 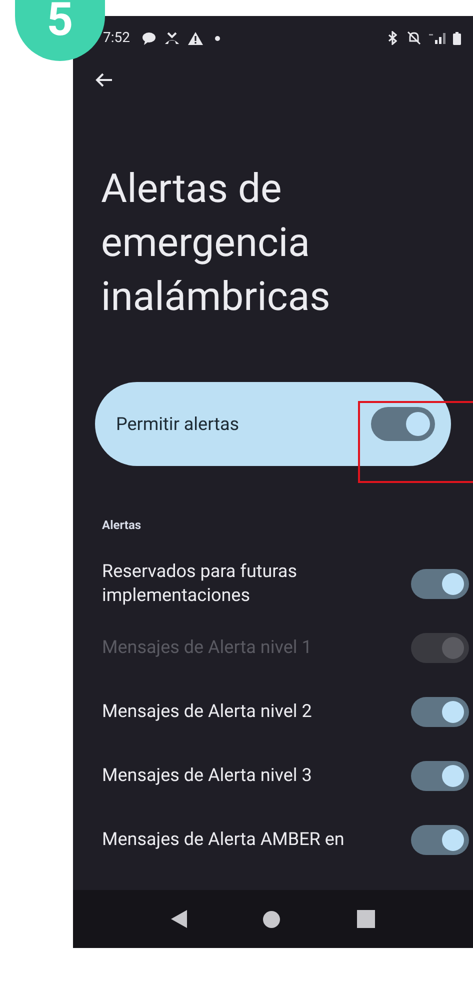 I want to click on main-switch-card: Permitir alertas, so click(x=273, y=424).